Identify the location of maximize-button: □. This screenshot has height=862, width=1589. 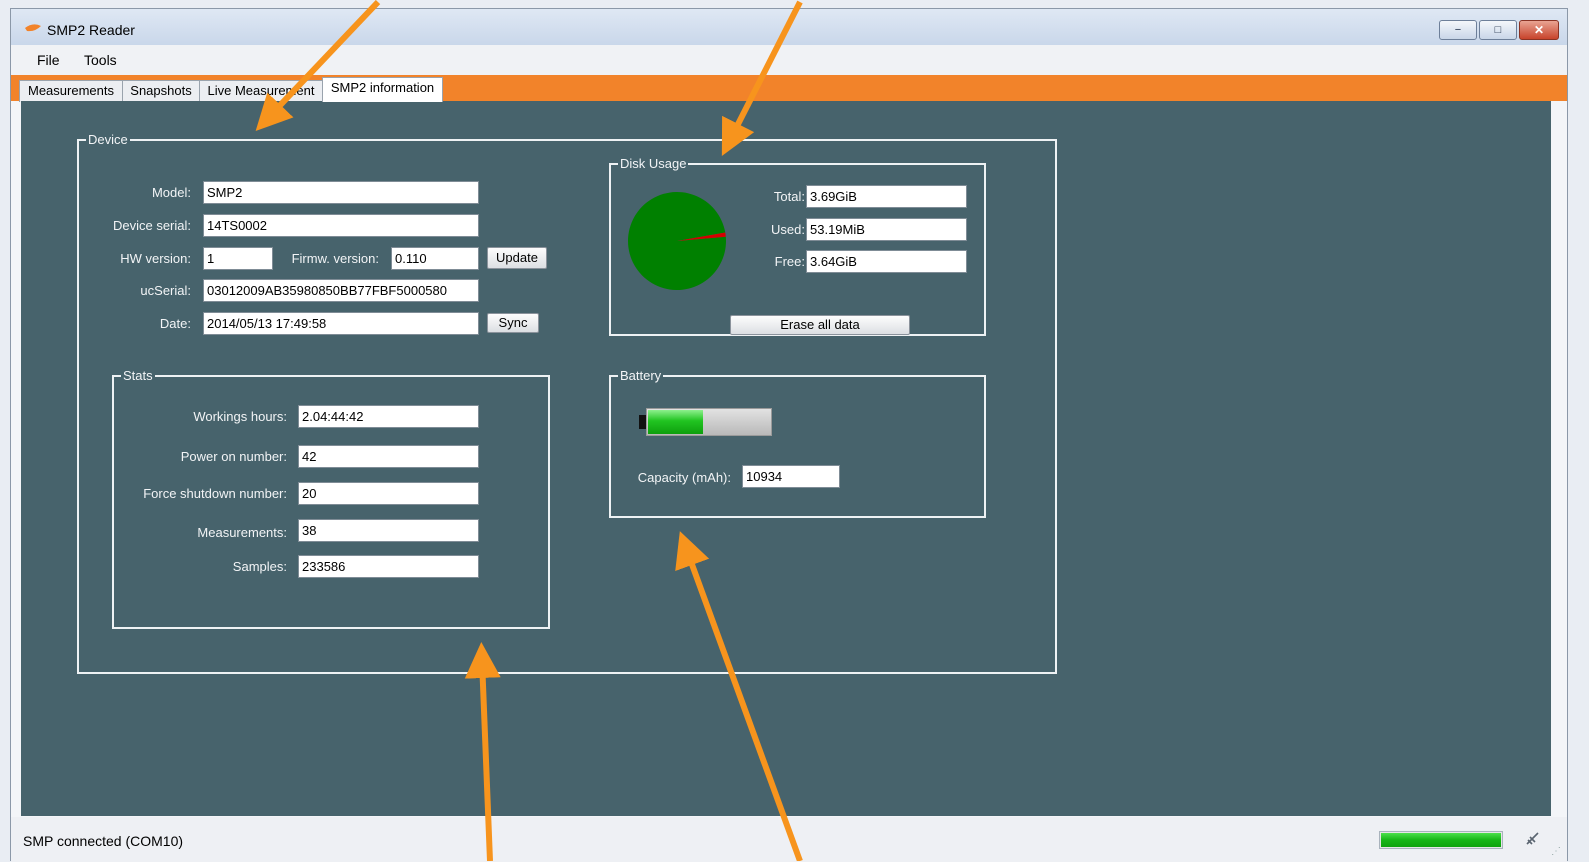
(1498, 30).